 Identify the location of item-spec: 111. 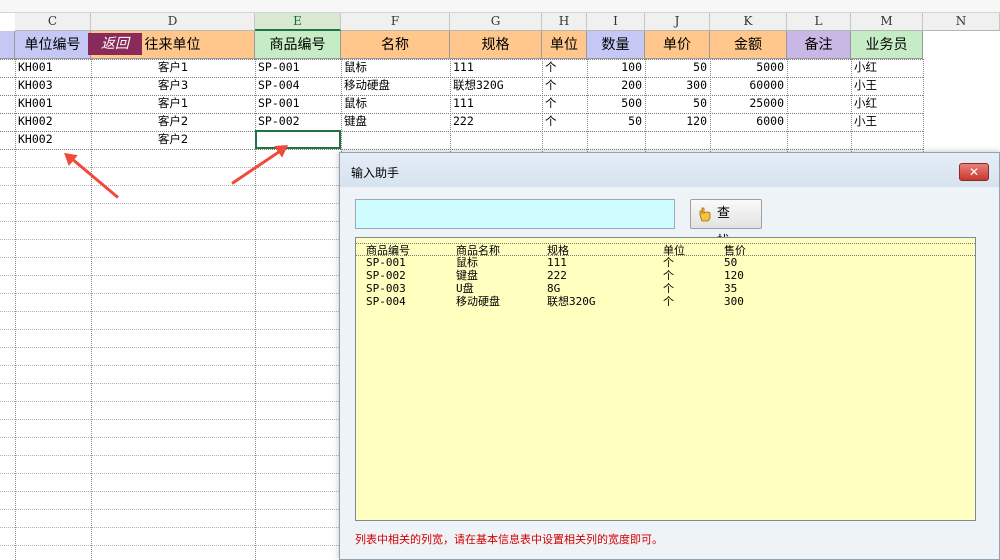
(557, 262).